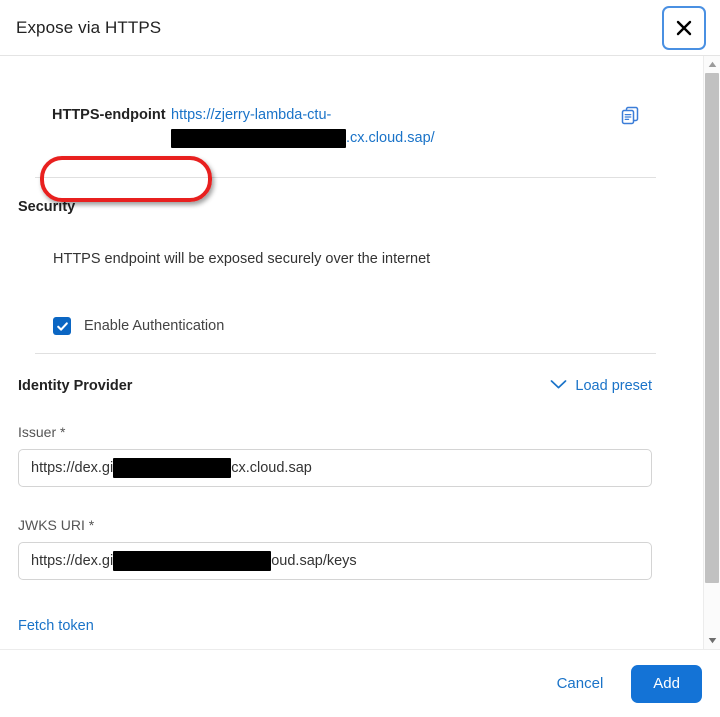  I want to click on cancel-button: Cancel, so click(580, 683).